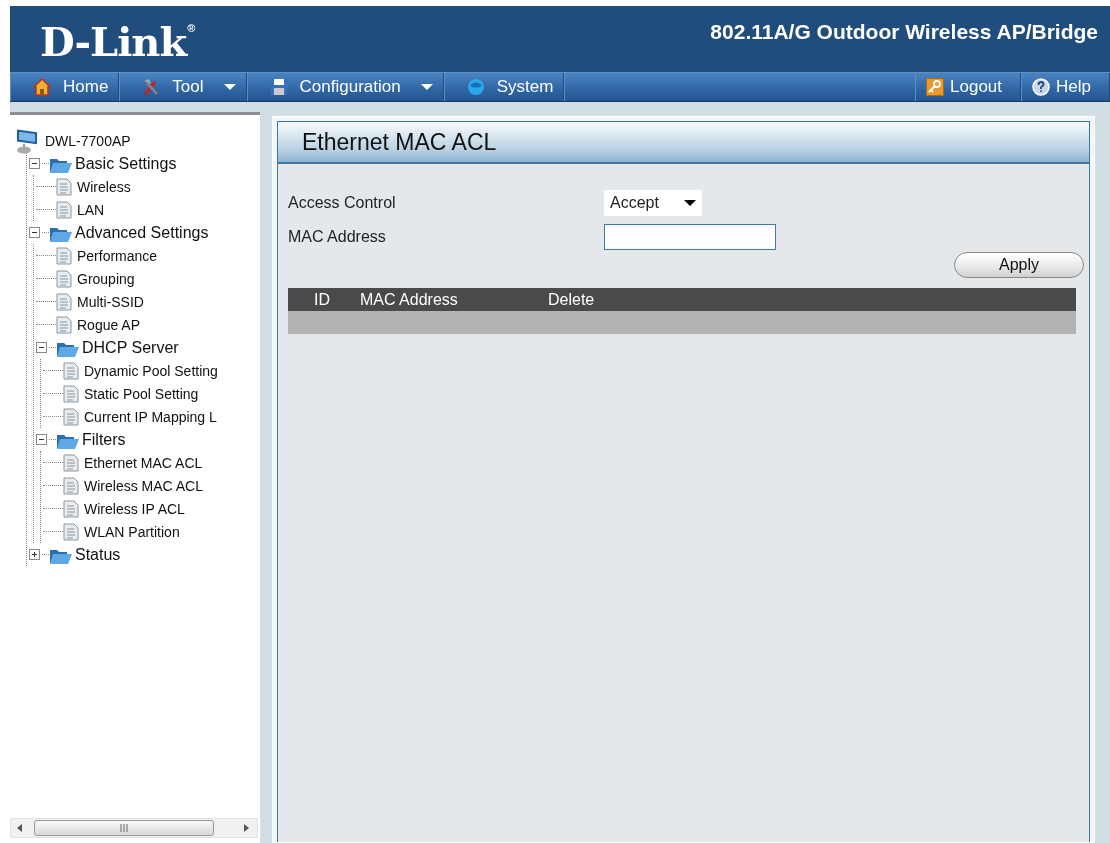  I want to click on tree-item: Advanced Settings, so click(142, 232).